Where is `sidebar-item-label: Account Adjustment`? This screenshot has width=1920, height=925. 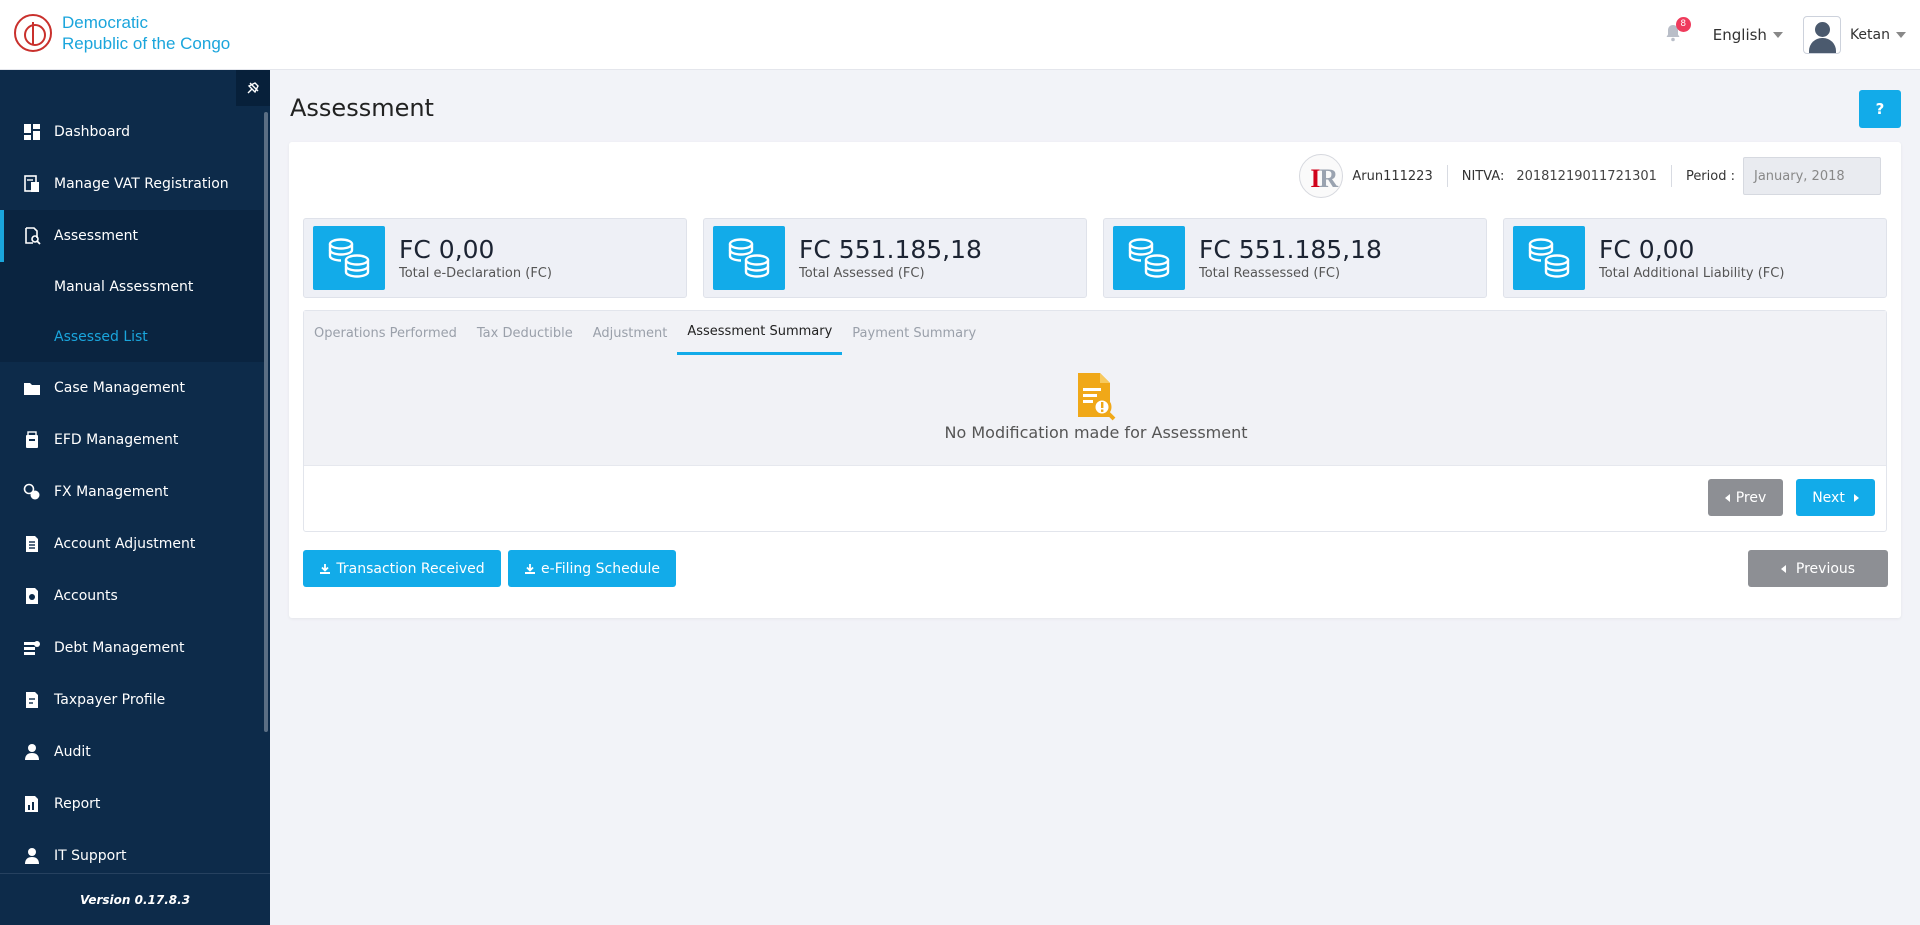
sidebar-item-label: Account Adjustment is located at coordinates (125, 544).